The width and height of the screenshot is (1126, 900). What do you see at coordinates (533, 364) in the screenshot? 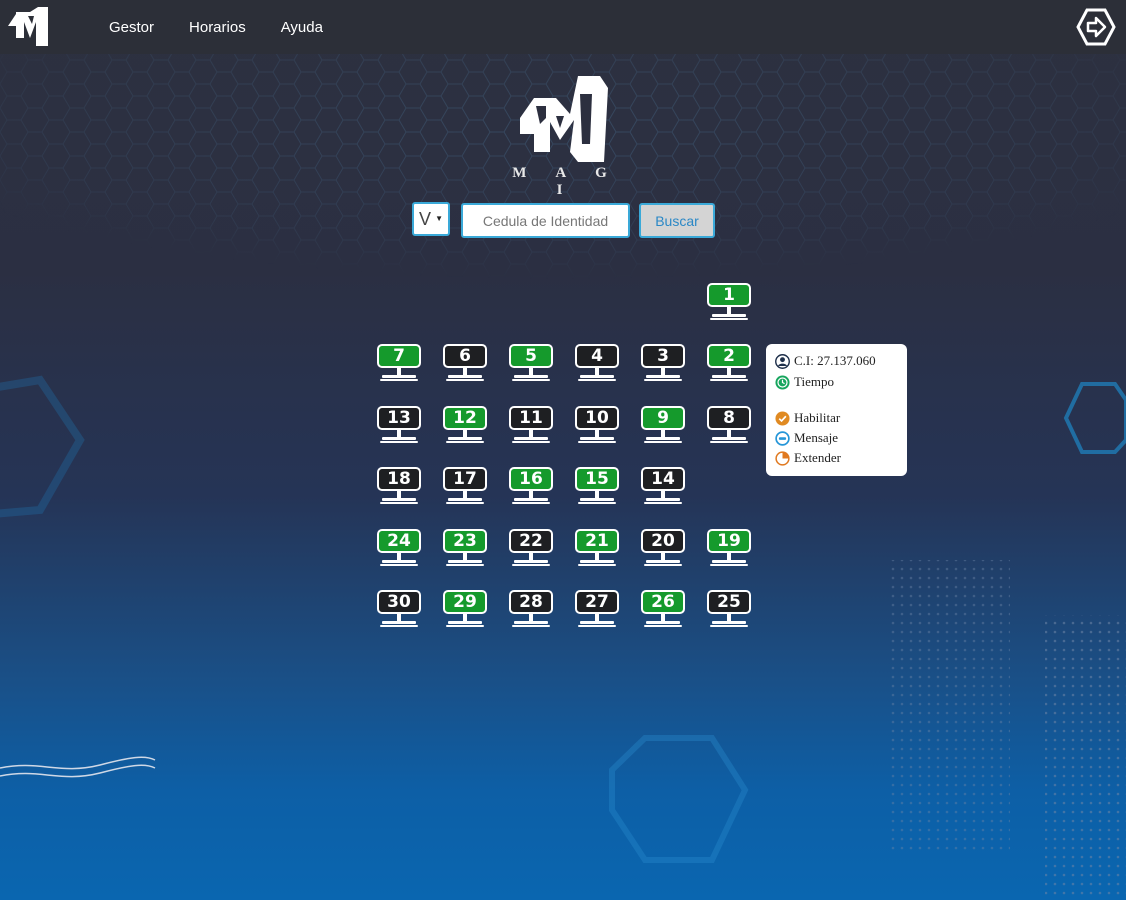
I see `computer-5: 5` at bounding box center [533, 364].